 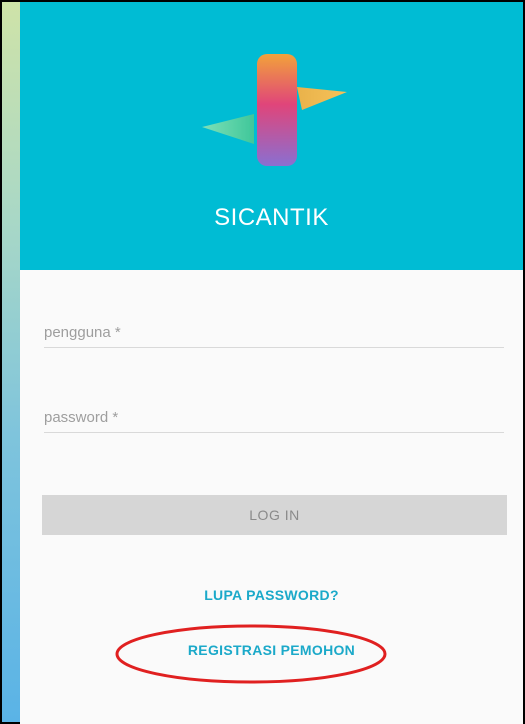 I want to click on password-field, so click(x=274, y=412).